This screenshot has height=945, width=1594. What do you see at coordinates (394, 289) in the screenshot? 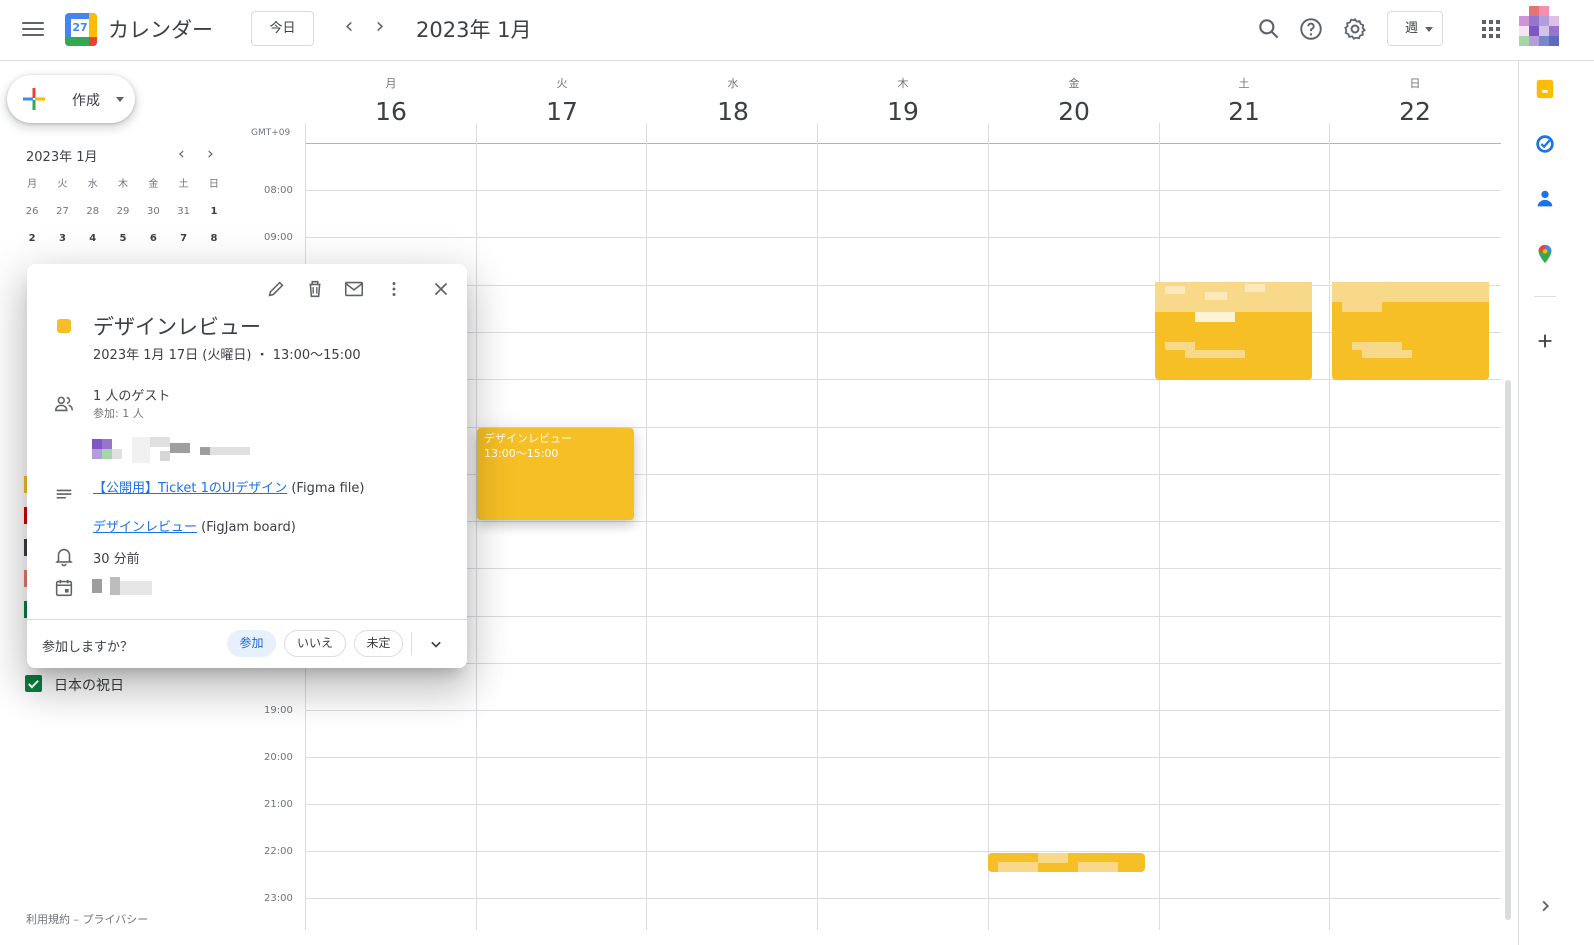
I see `more-vert-icon` at bounding box center [394, 289].